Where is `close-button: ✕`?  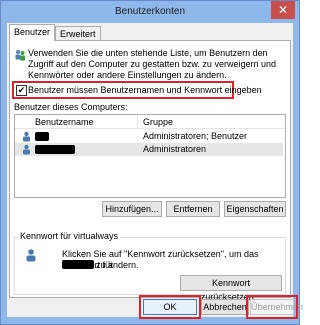
close-button: ✕ is located at coordinates (283, 10).